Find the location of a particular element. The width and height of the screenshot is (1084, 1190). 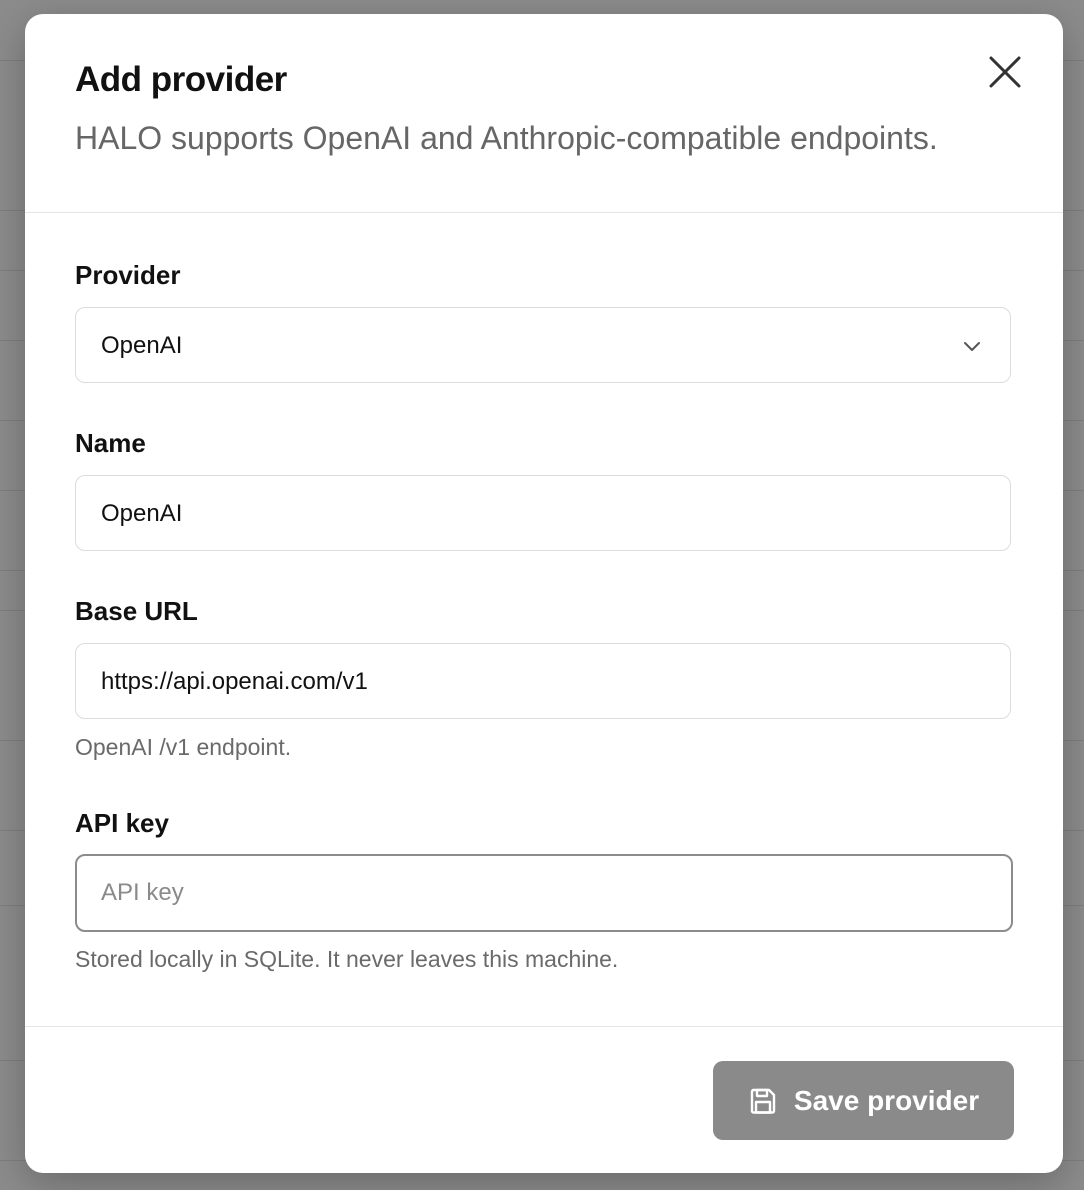

base-url-value: https://api.openai.com/v1 is located at coordinates (234, 681).